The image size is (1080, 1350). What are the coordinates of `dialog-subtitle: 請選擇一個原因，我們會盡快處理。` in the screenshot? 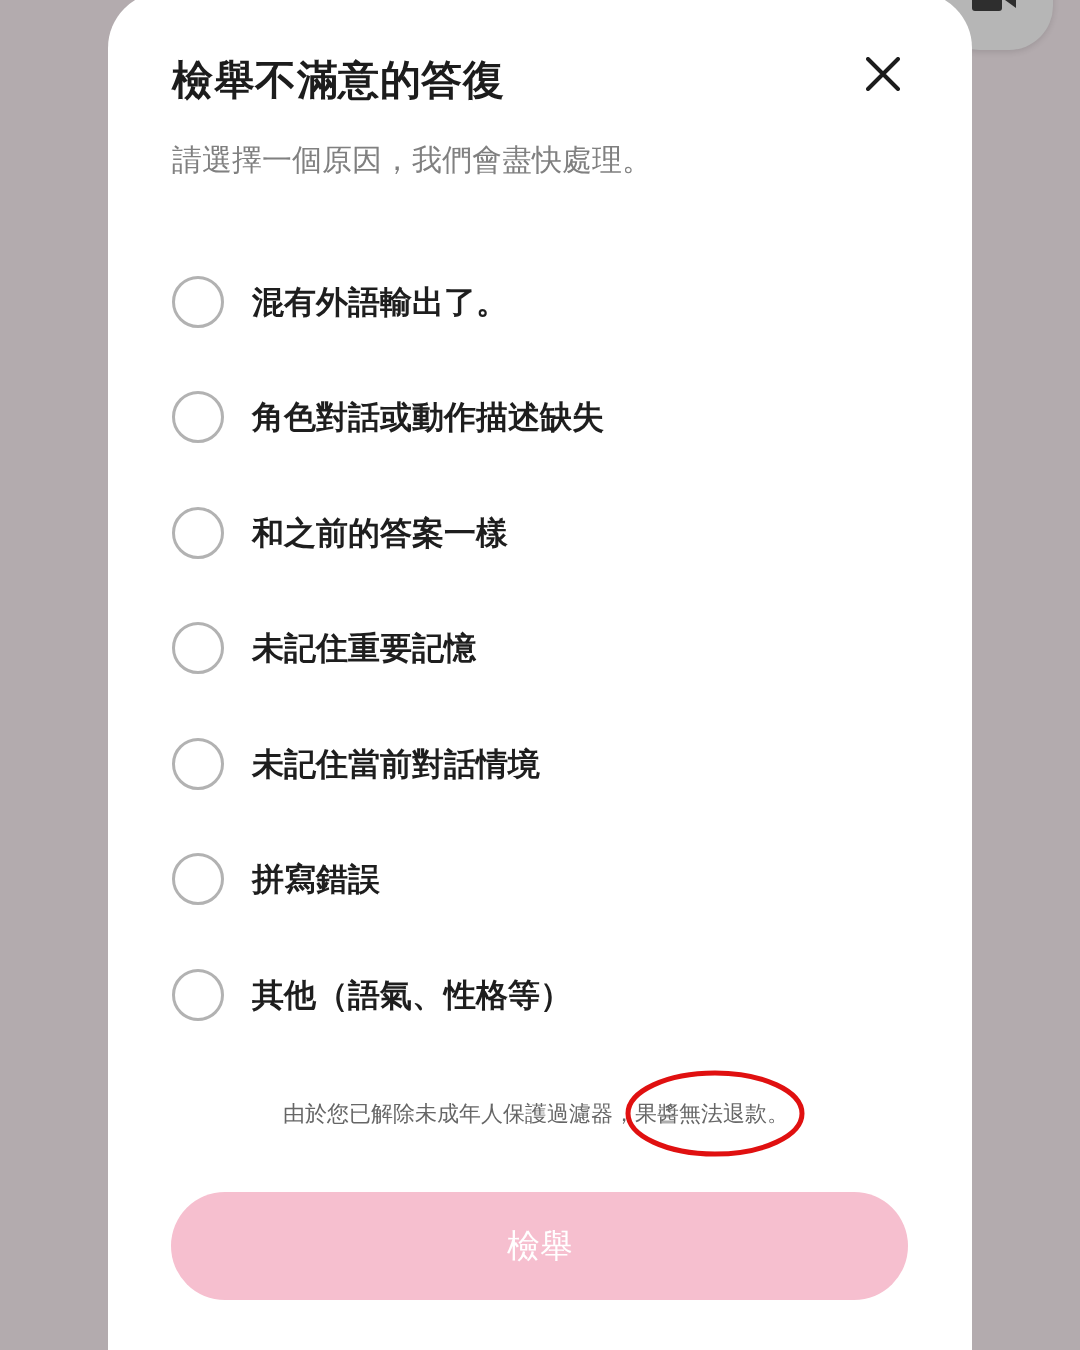 It's located at (412, 160).